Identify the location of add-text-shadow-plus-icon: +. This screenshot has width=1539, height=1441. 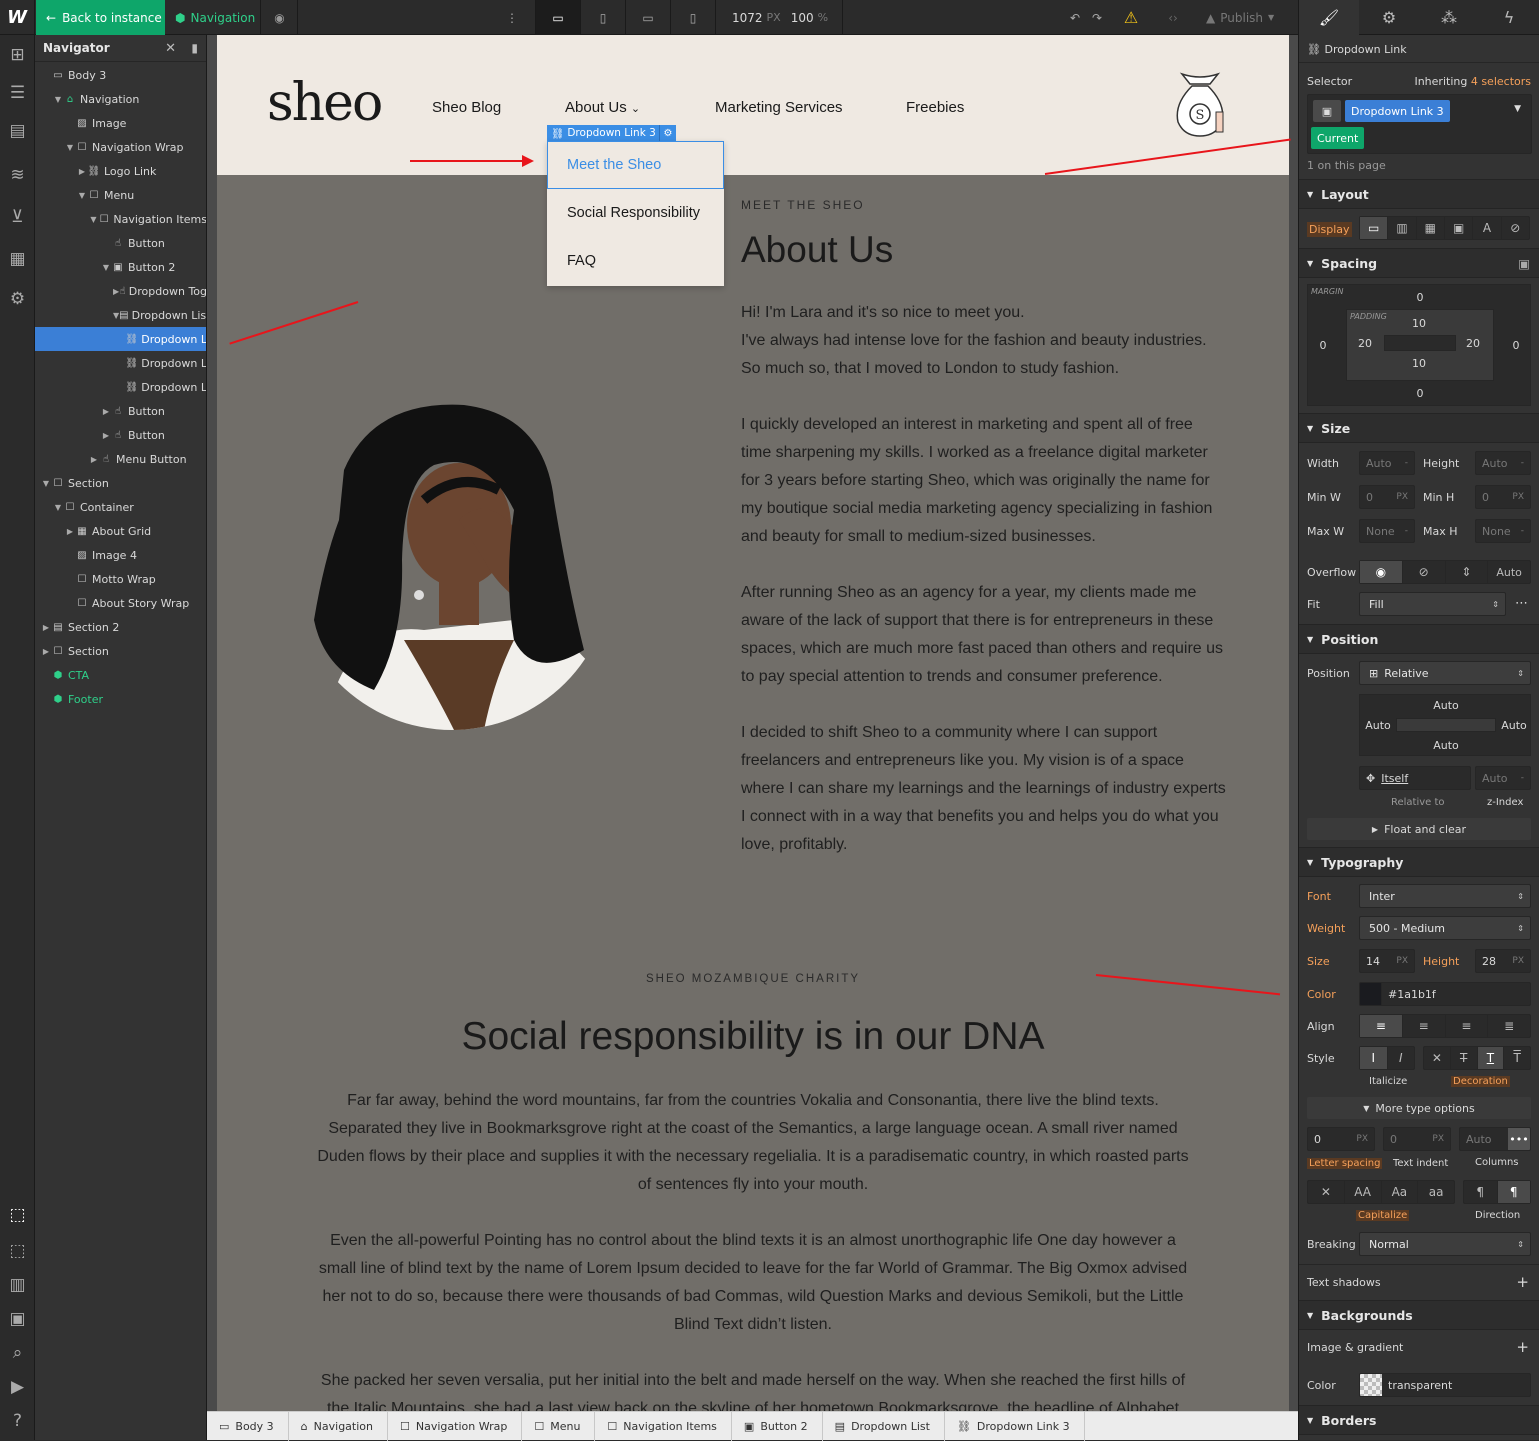
(1522, 1282).